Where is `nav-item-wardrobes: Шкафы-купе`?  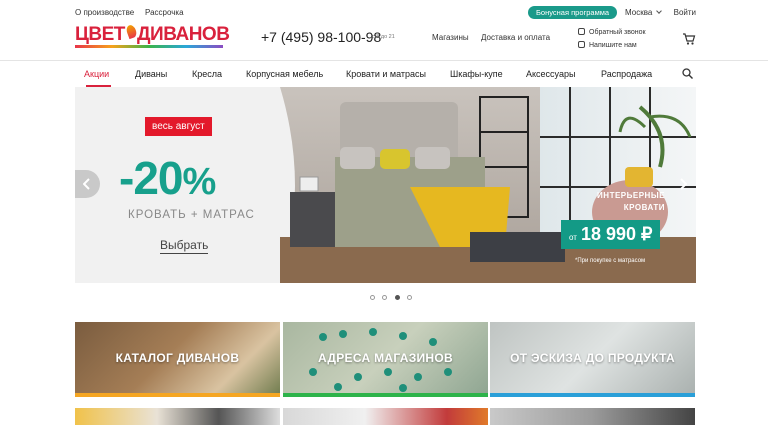 nav-item-wardrobes: Шкафы-купе is located at coordinates (476, 74).